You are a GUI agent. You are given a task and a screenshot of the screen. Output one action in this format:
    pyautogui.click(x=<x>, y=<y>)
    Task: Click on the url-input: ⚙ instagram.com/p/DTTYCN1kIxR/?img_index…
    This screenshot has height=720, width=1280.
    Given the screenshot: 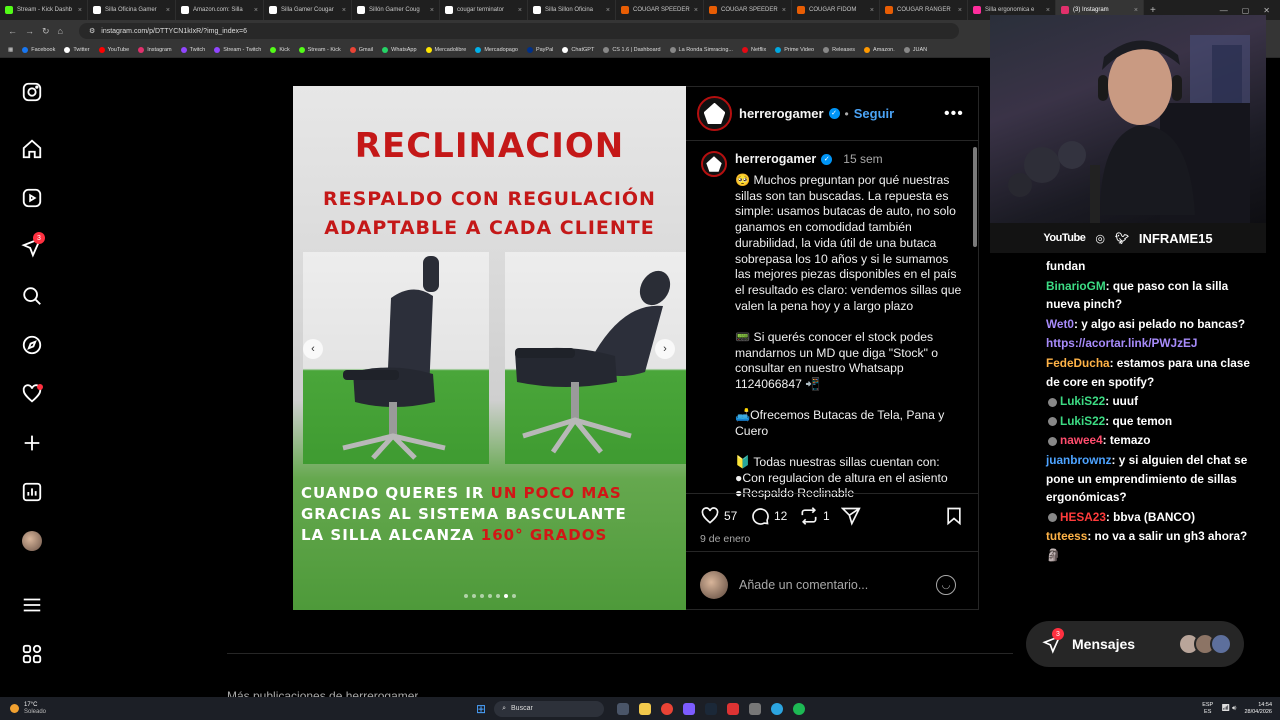 What is the action you would take?
    pyautogui.click(x=518, y=31)
    